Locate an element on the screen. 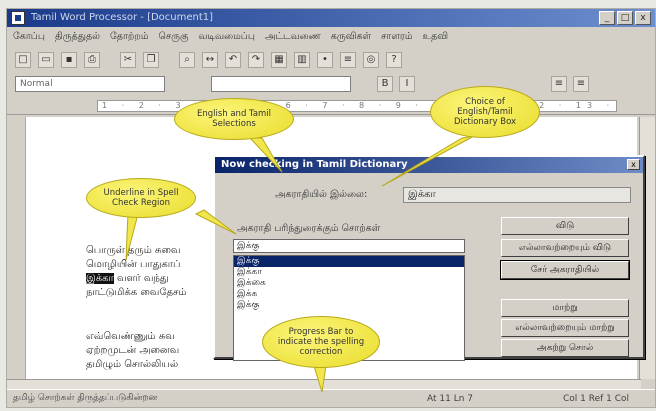 This screenshot has height=411, width=656. save-icon: ▪ is located at coordinates (69, 60).